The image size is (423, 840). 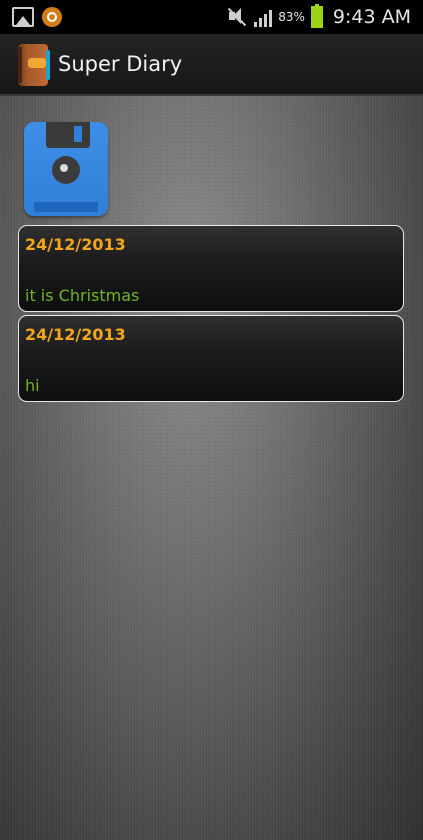 What do you see at coordinates (23, 17) in the screenshot?
I see `image-notification-icon` at bounding box center [23, 17].